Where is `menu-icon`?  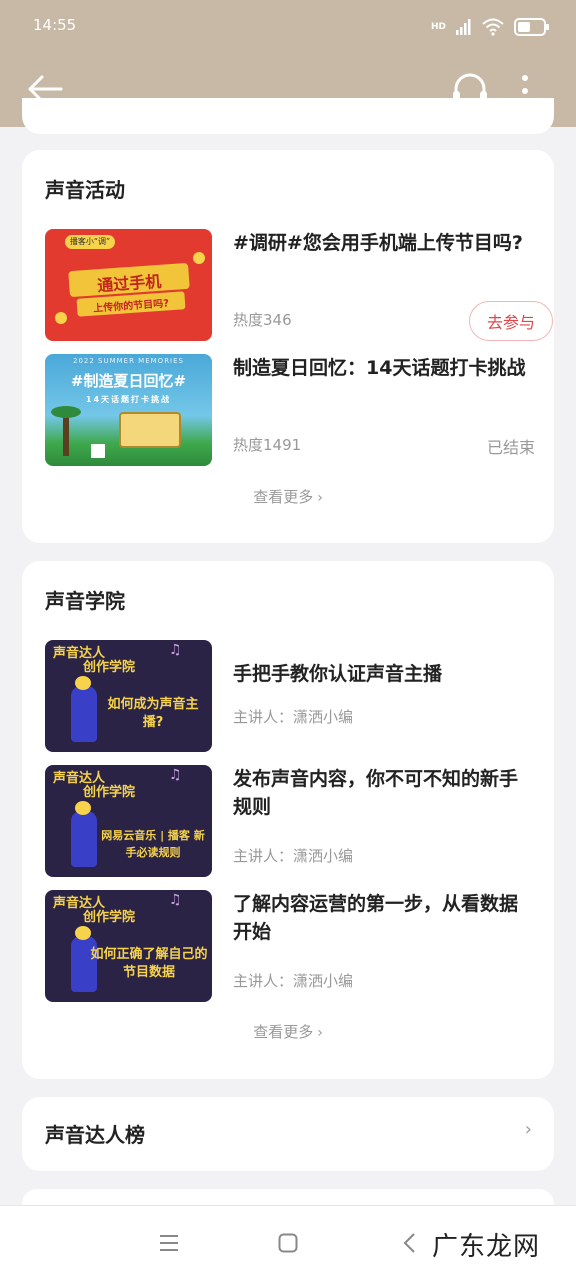 menu-icon is located at coordinates (169, 1243).